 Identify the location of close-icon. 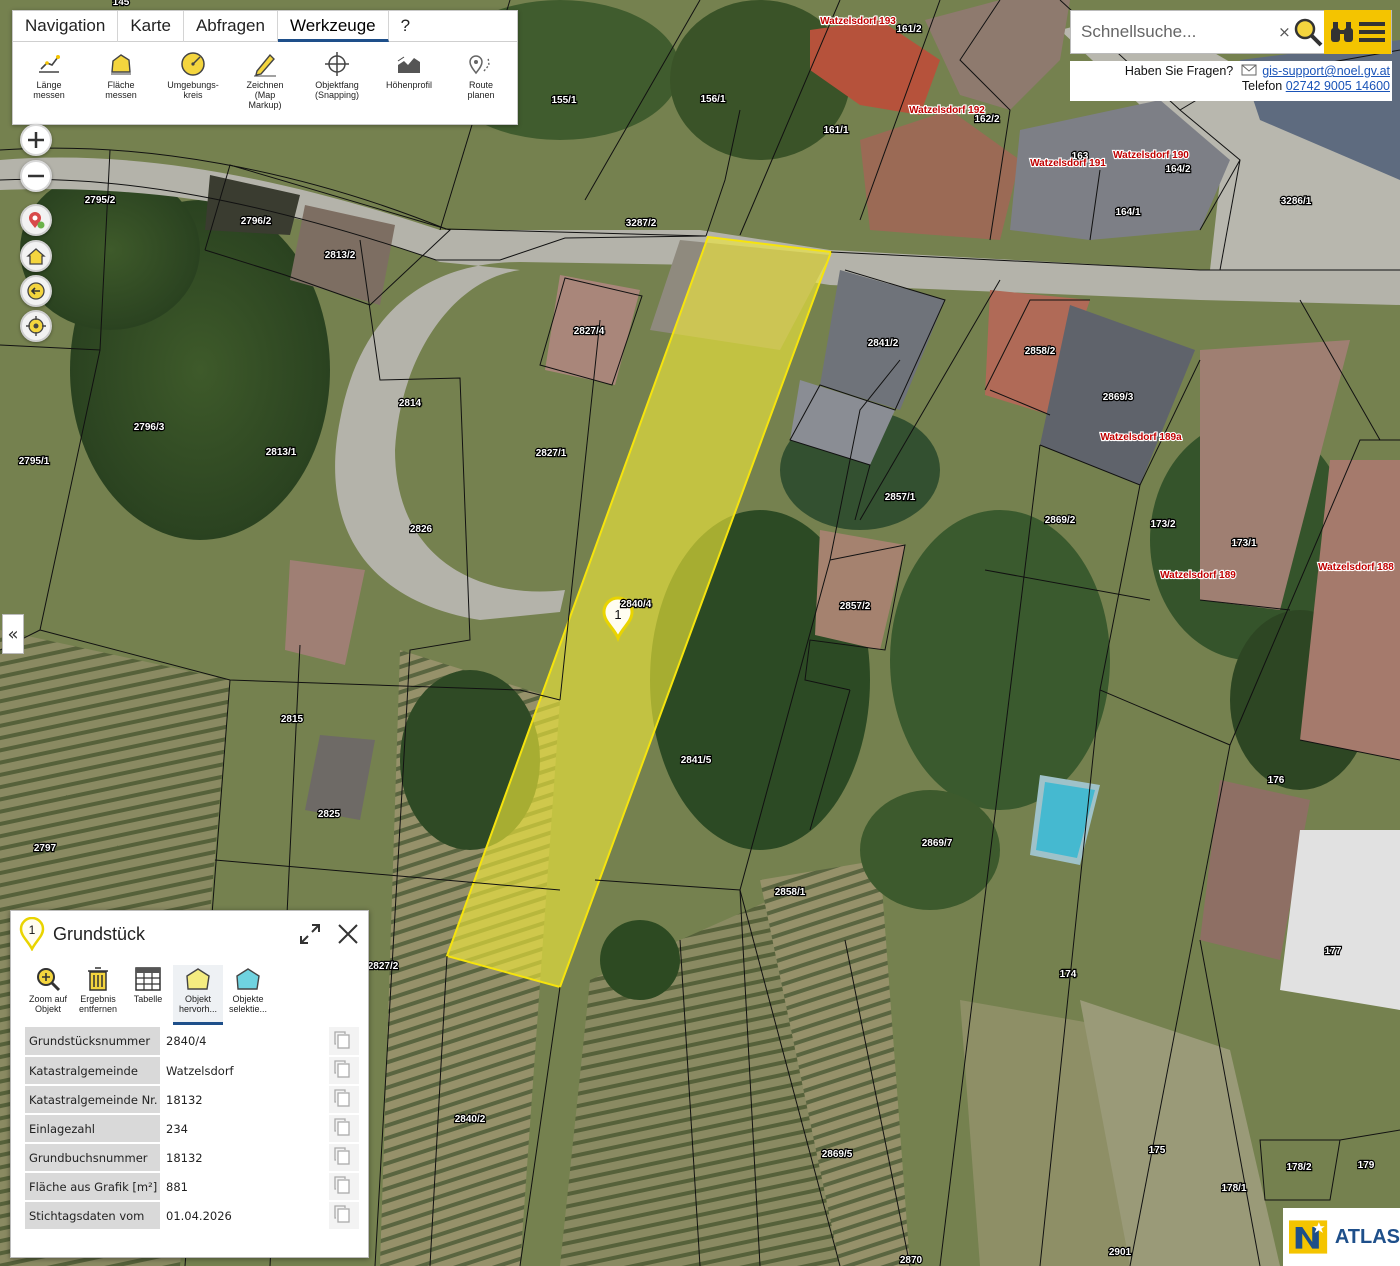
(348, 934).